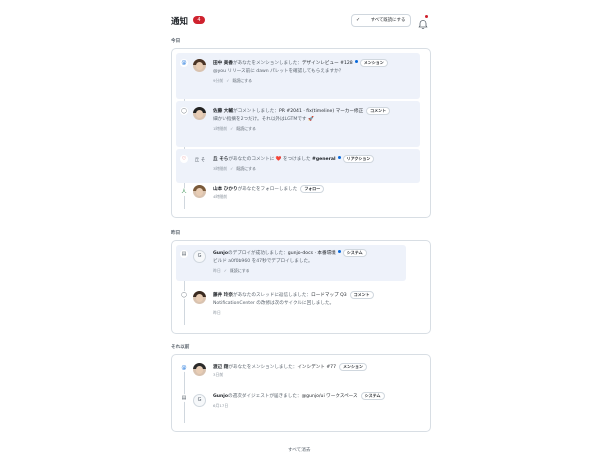 This screenshot has height=471, width=600. I want to click on notification-subject: インシデント #77, so click(316, 367).